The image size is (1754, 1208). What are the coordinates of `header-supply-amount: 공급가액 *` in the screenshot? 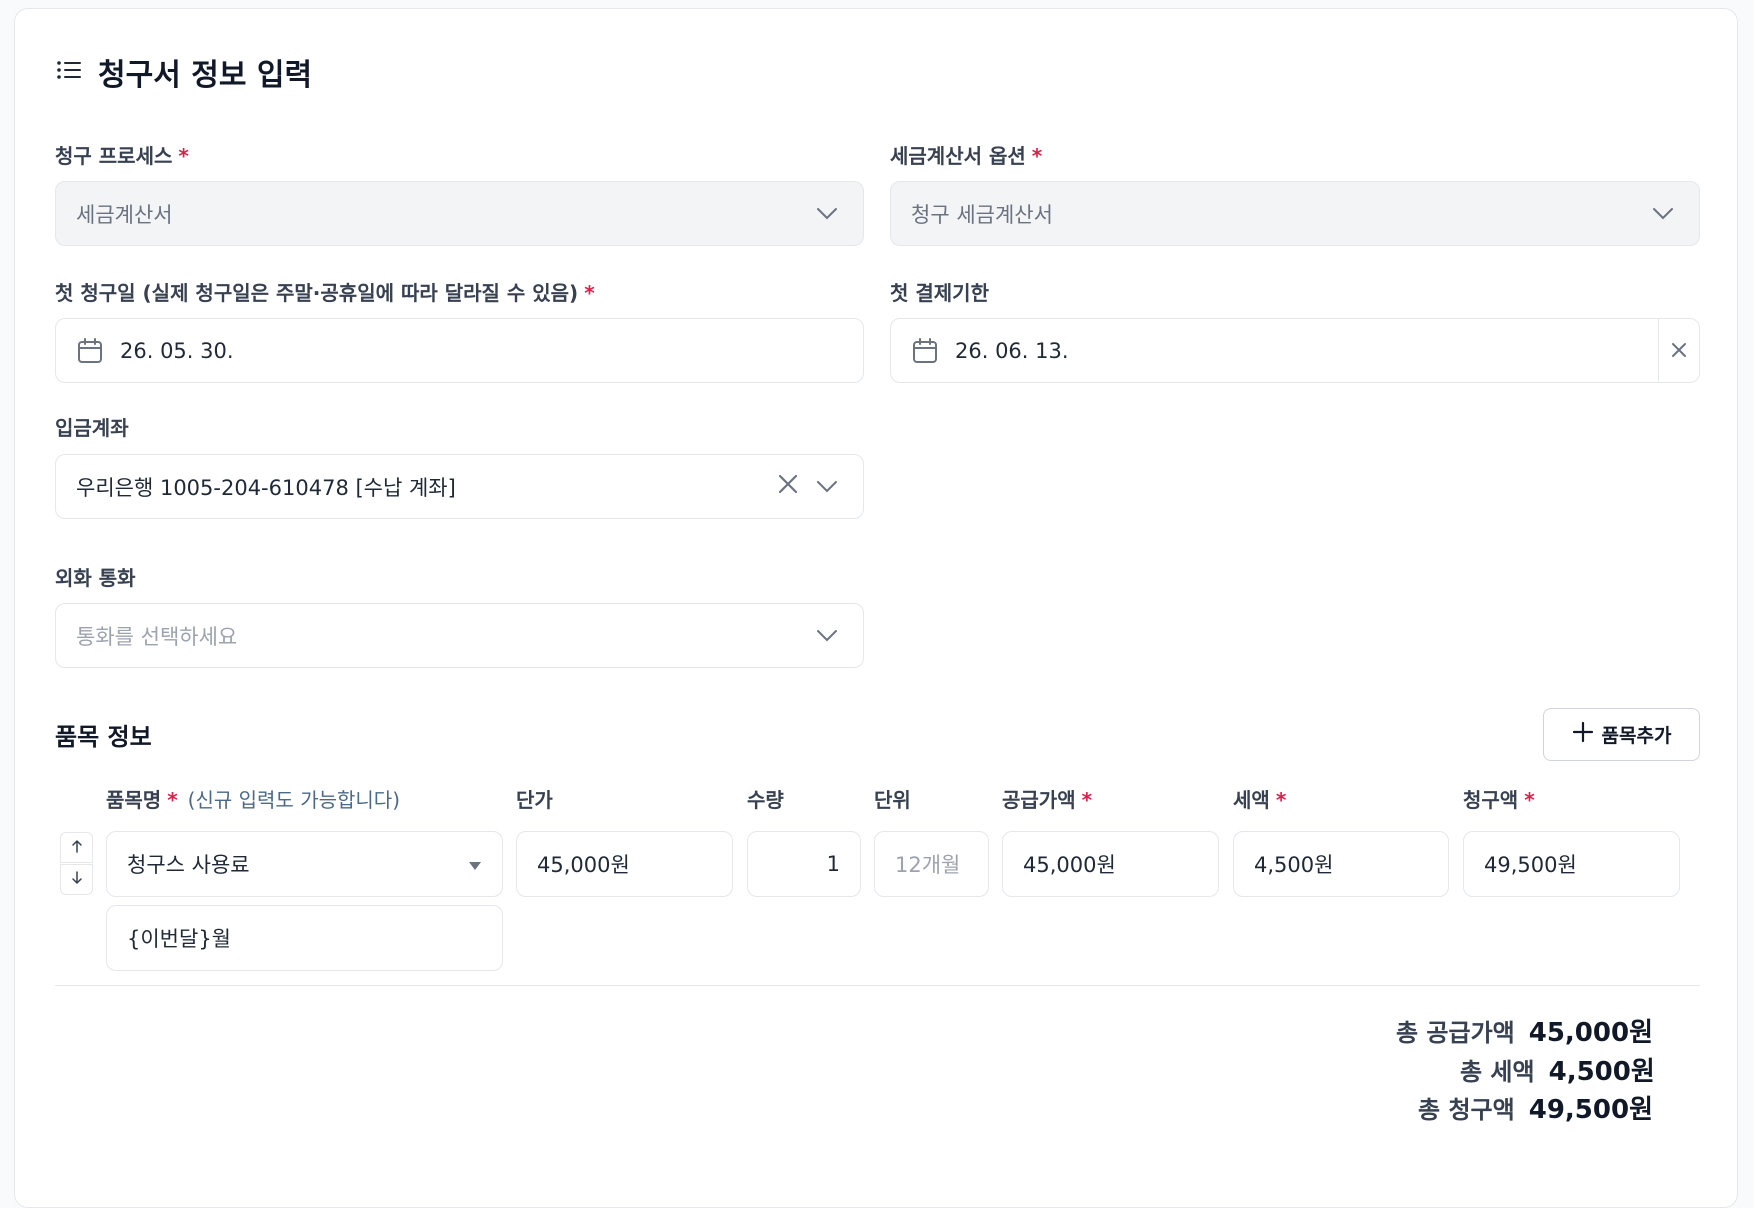 It's located at (1047, 800).